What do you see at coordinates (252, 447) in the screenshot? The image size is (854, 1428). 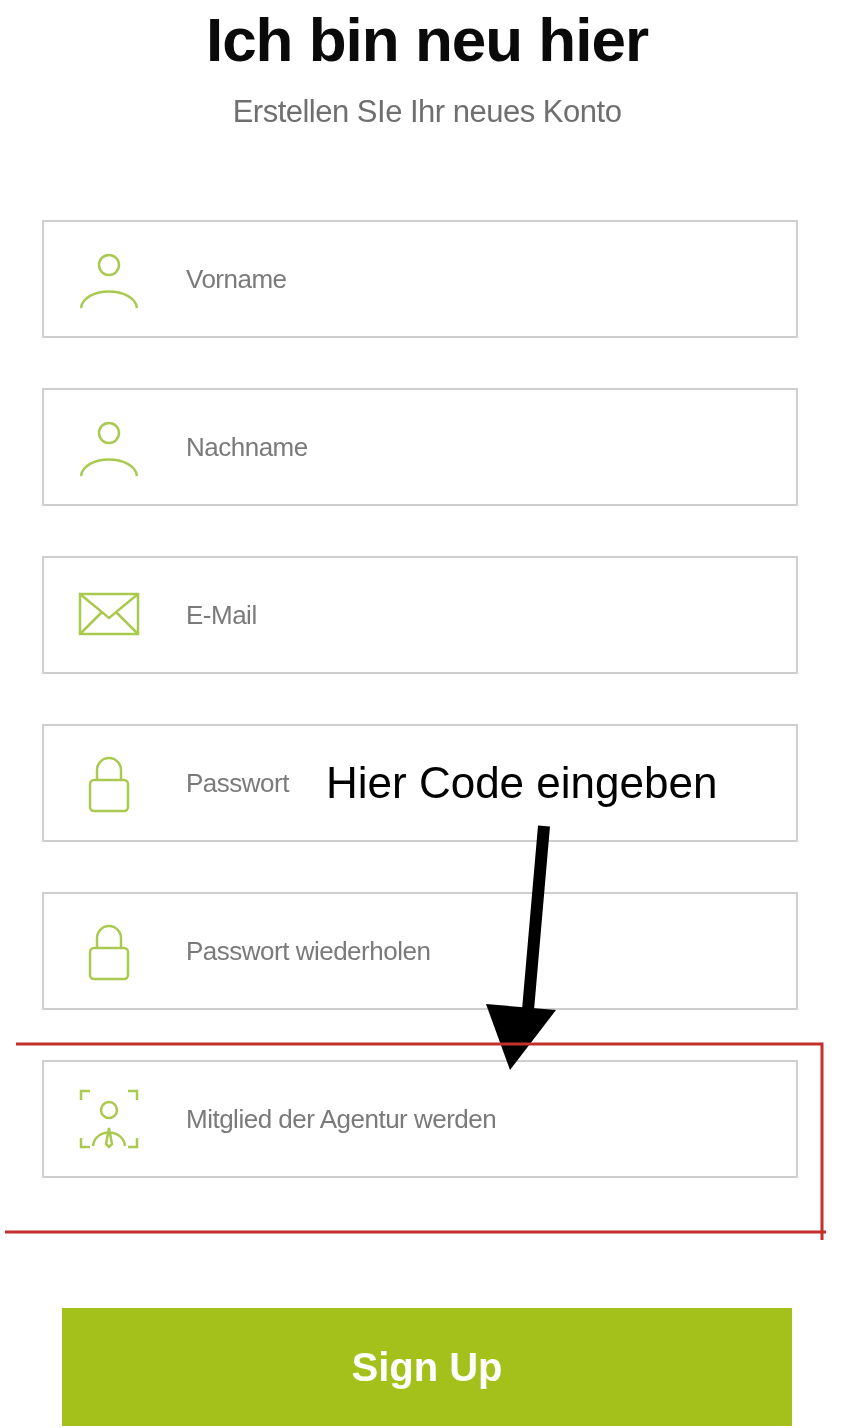 I see `input-field: Nachname` at bounding box center [252, 447].